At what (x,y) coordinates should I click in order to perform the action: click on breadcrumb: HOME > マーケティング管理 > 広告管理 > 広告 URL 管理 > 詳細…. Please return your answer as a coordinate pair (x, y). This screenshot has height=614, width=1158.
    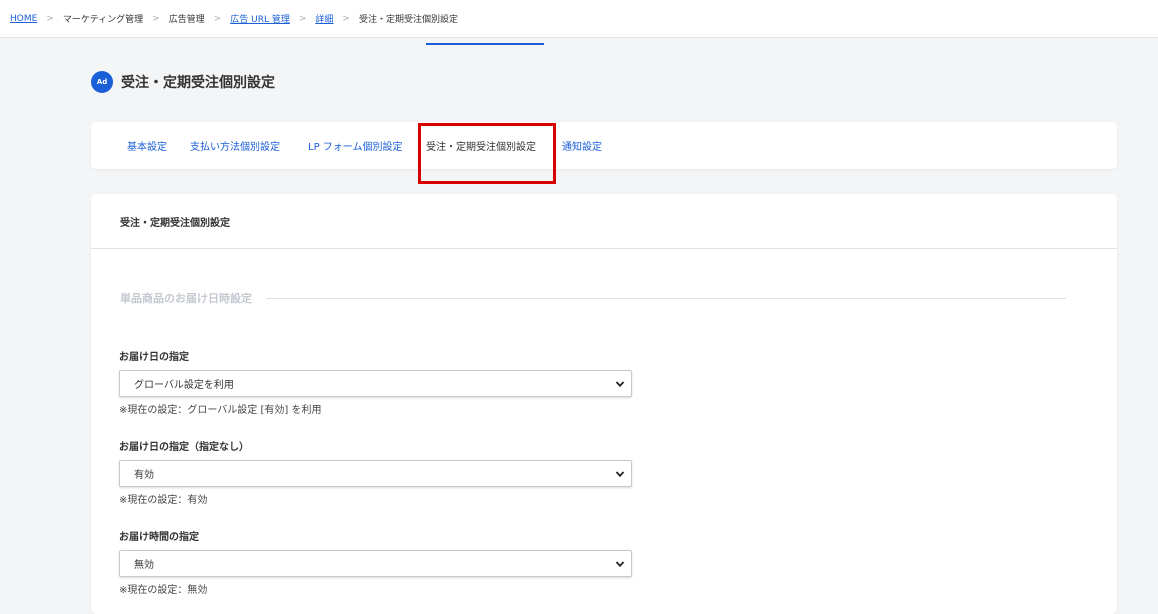
    Looking at the image, I should click on (579, 19).